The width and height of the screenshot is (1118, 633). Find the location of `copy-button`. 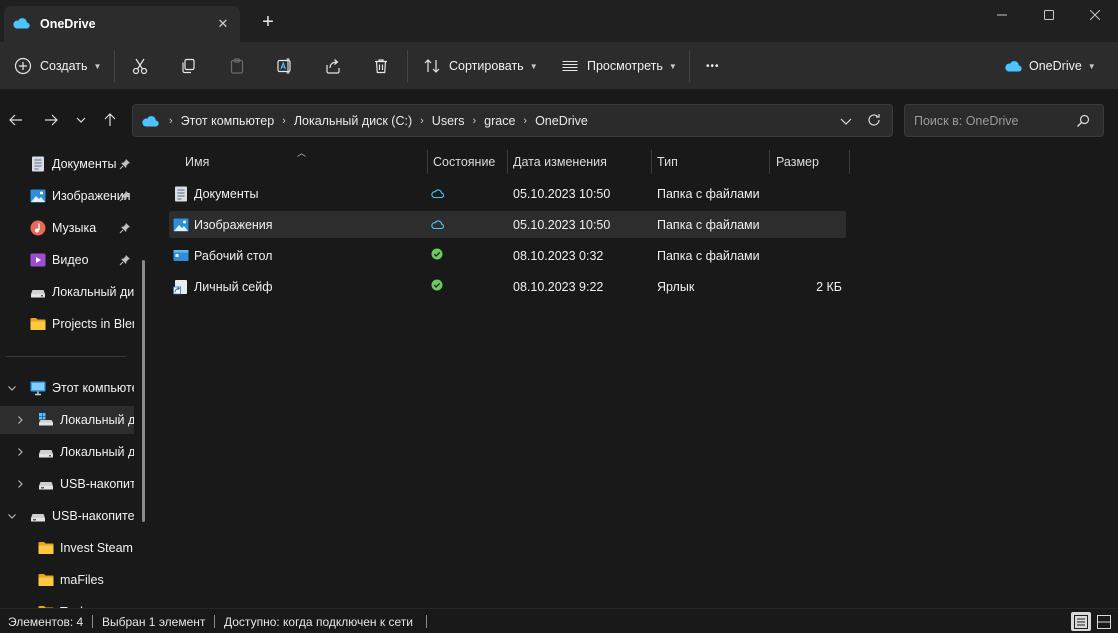

copy-button is located at coordinates (188, 66).